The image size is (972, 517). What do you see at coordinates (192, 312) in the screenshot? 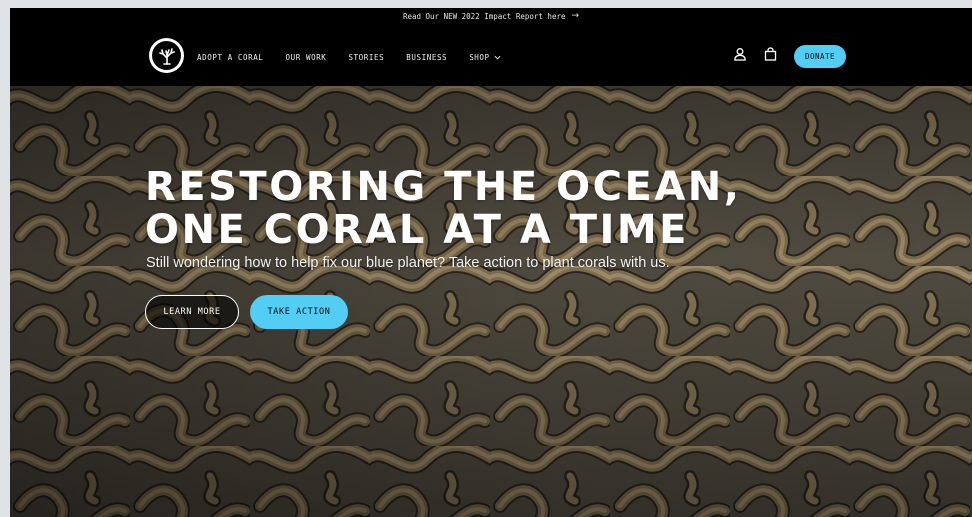
I see `learn-more-button: LEARN MORE` at bounding box center [192, 312].